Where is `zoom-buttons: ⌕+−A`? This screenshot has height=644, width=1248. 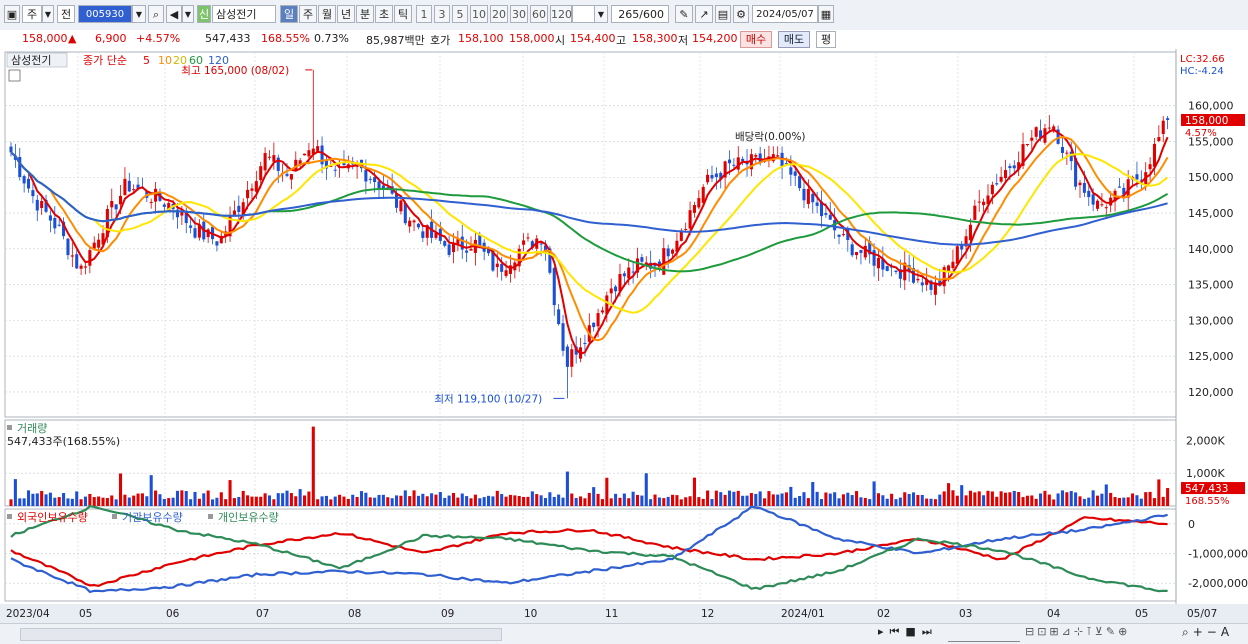 zoom-buttons: ⌕+−A is located at coordinates (1207, 632).